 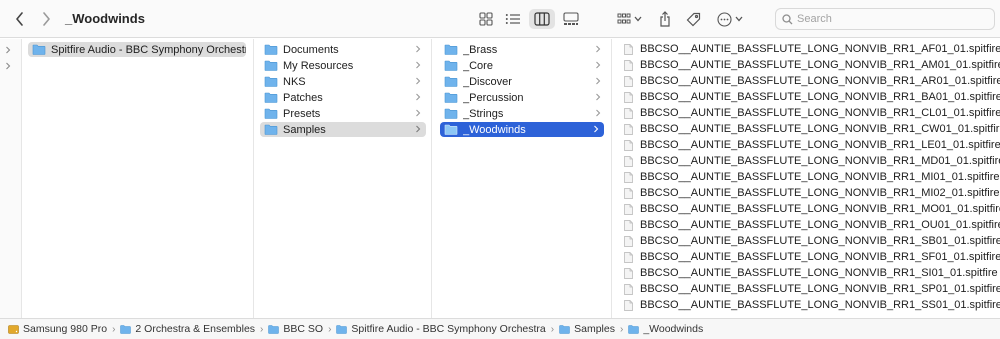 What do you see at coordinates (311, 49) in the screenshot?
I see `column-item-label: Documents` at bounding box center [311, 49].